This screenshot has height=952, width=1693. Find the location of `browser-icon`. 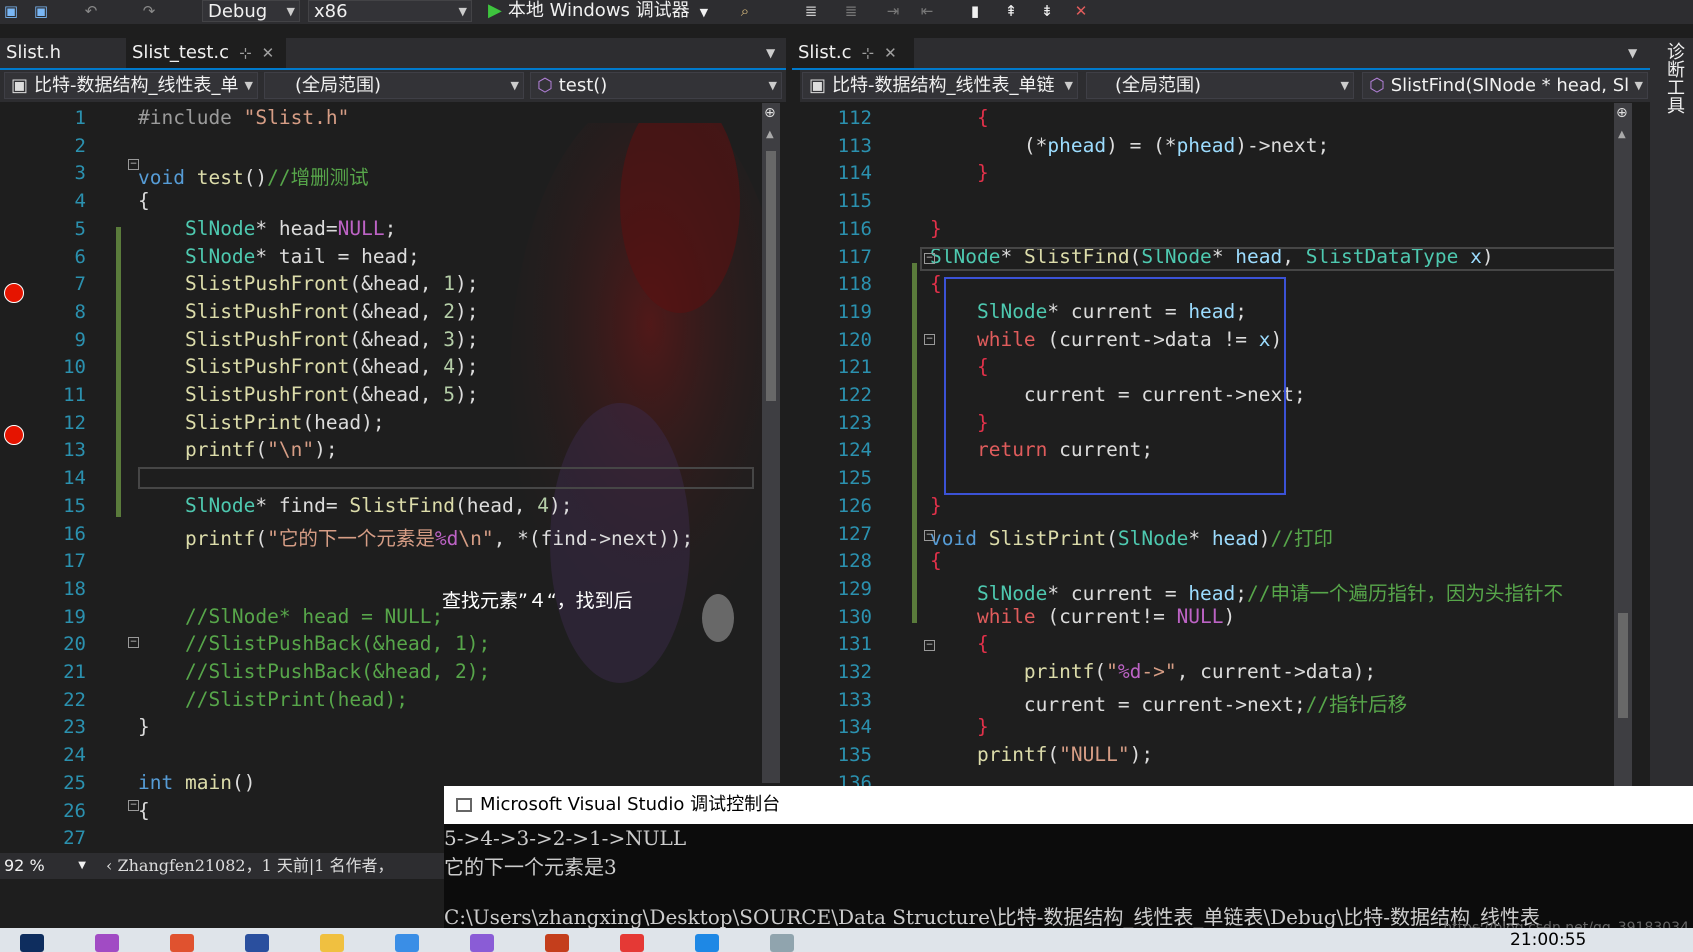

browser-icon is located at coordinates (182, 943).